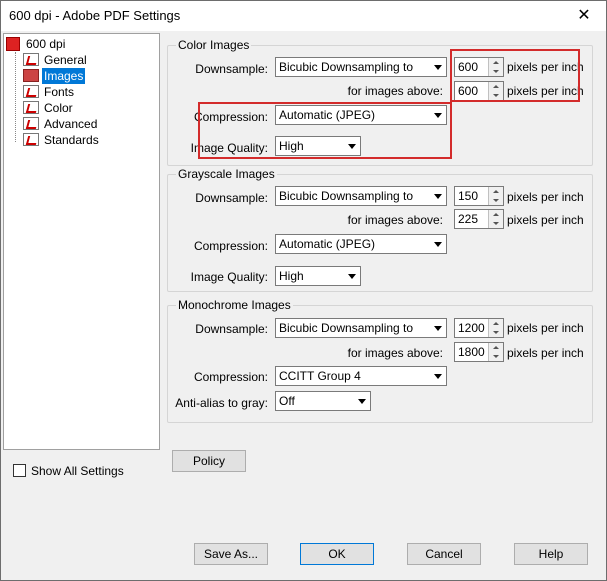 Image resolution: width=607 pixels, height=581 pixels. I want to click on color-downsample-value: Bicubic Downsampling to, so click(346, 67).